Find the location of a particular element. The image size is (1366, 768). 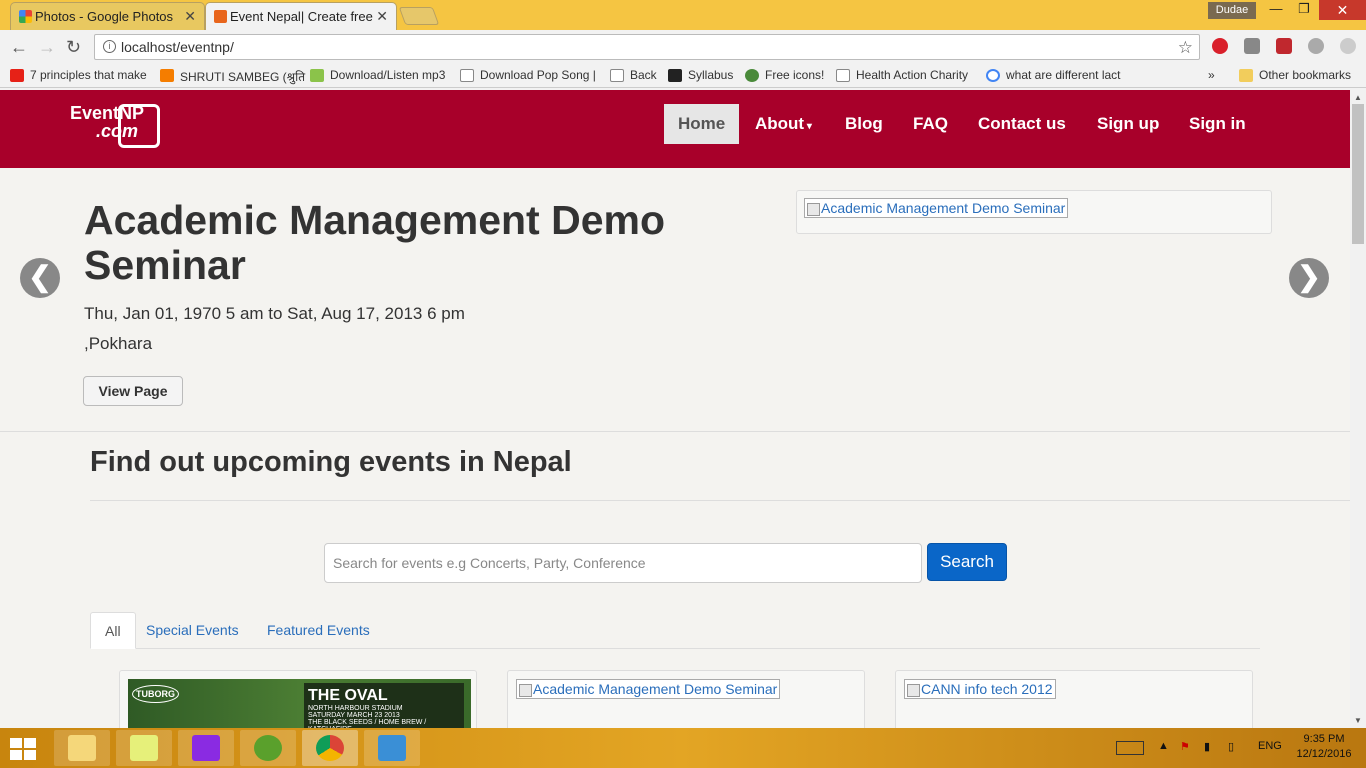

chrome-taskbar is located at coordinates (330, 748).